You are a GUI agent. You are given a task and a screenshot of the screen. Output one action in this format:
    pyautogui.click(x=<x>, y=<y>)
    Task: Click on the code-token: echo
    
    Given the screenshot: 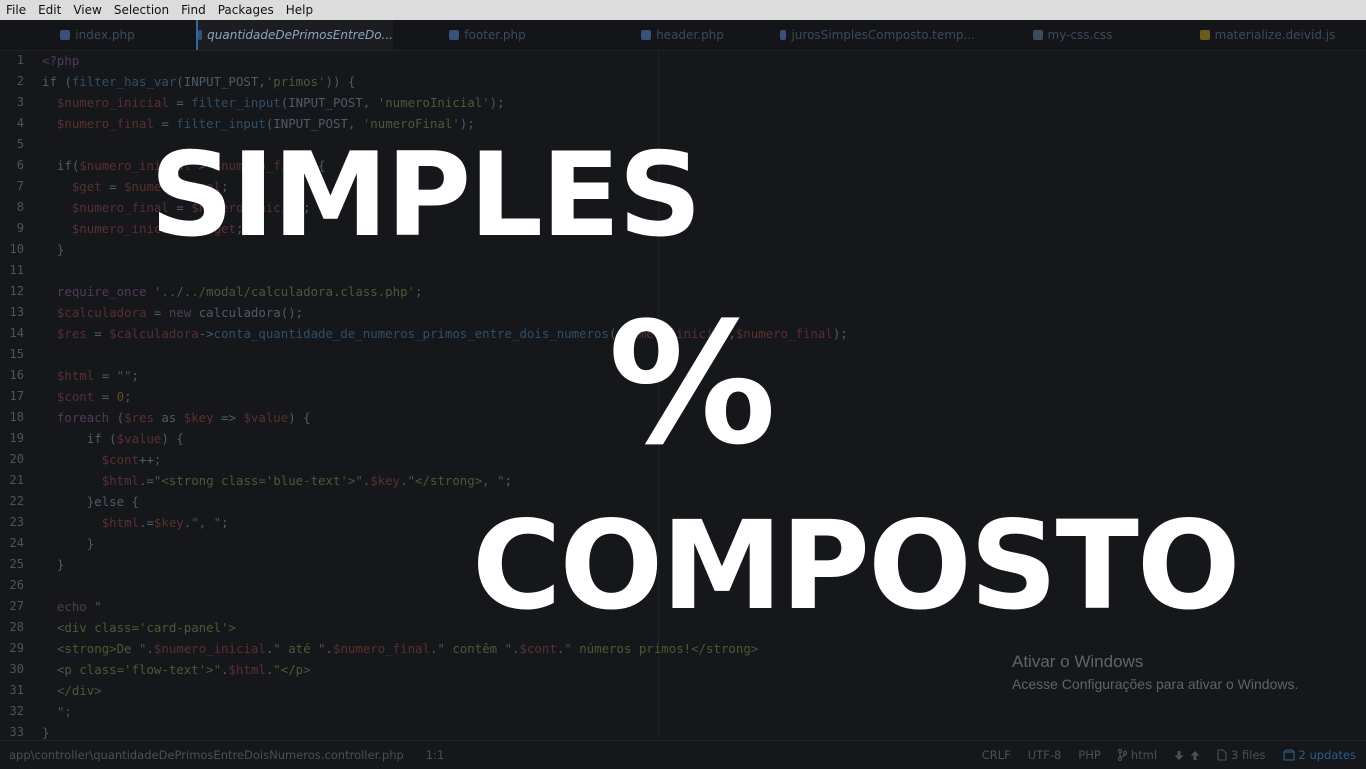 What is the action you would take?
    pyautogui.click(x=68, y=606)
    